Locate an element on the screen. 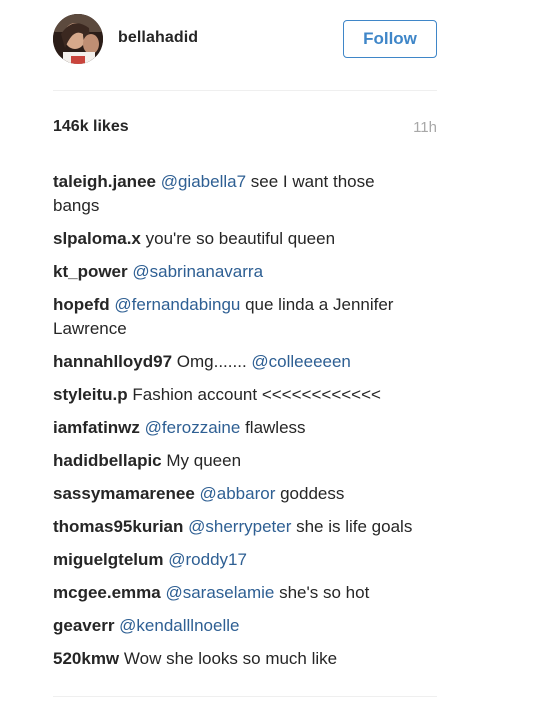  comment-item: slpaloma.x you're so beautiful queen is located at coordinates (233, 239).